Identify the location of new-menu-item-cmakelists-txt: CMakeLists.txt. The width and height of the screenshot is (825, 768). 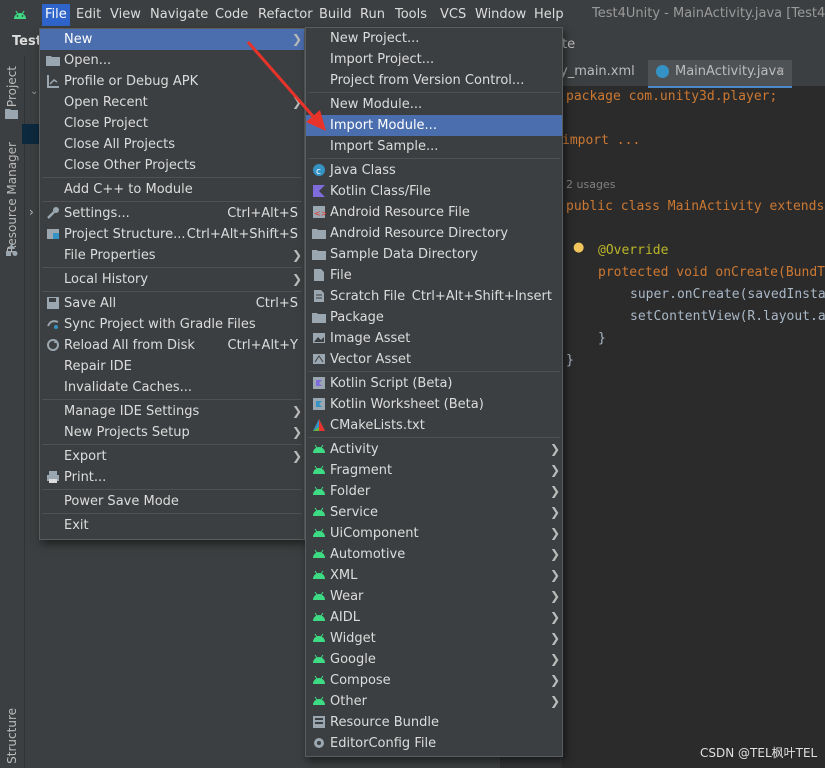
(434, 425).